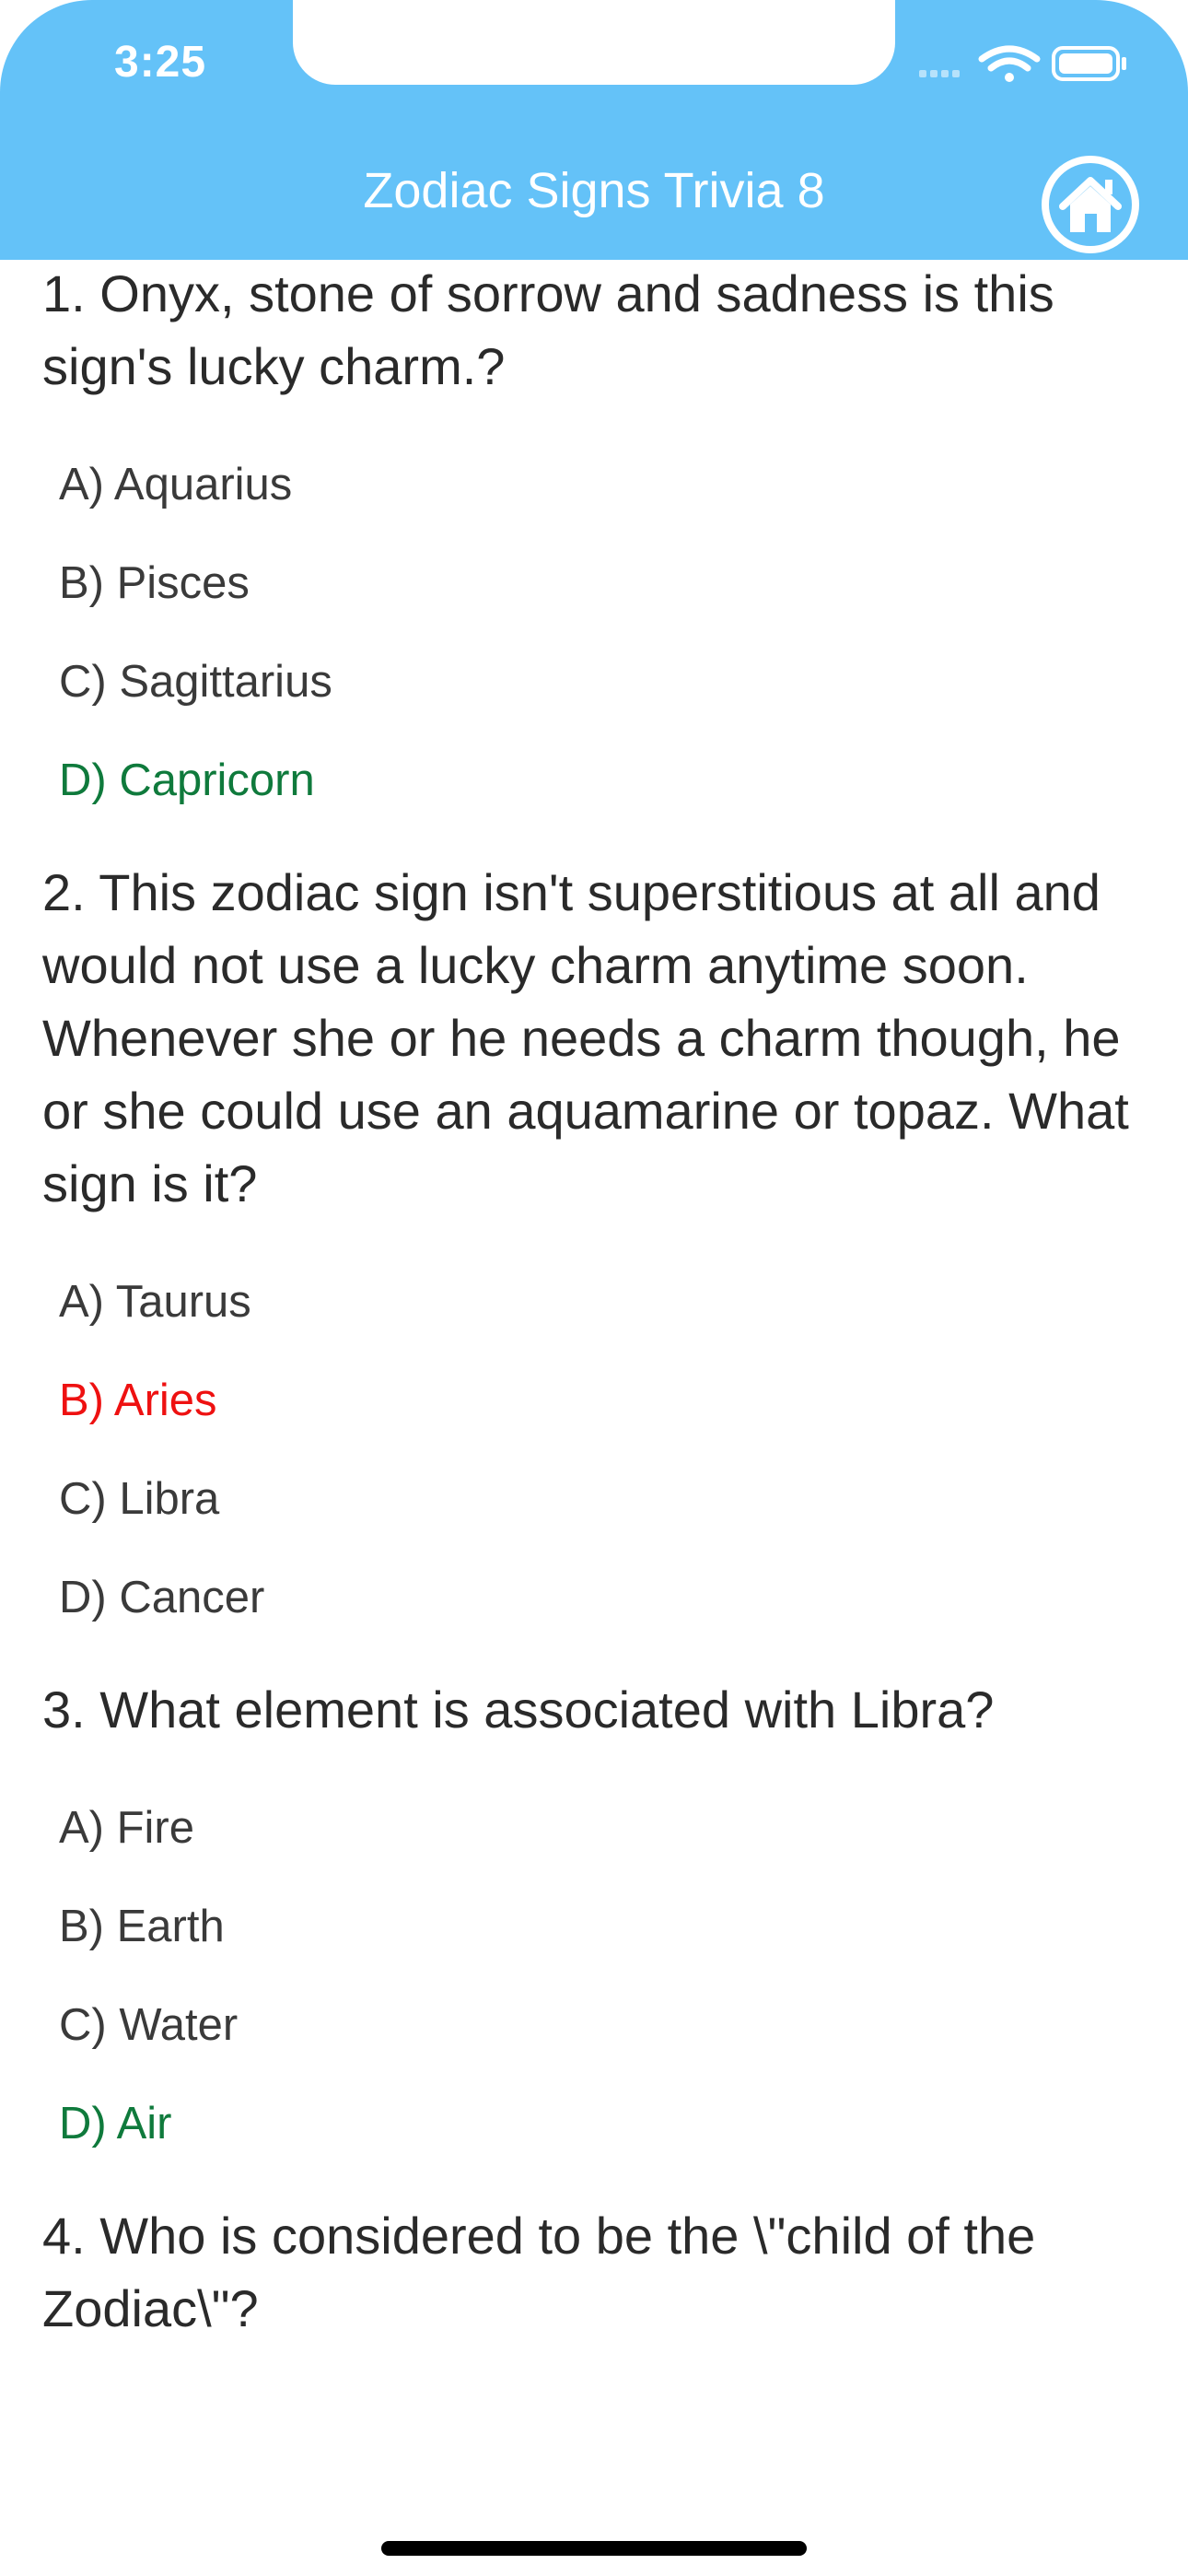 This screenshot has height=2576, width=1188. Describe the element at coordinates (623, 1401) in the screenshot. I see `answer-option-b: B) Aries` at that location.